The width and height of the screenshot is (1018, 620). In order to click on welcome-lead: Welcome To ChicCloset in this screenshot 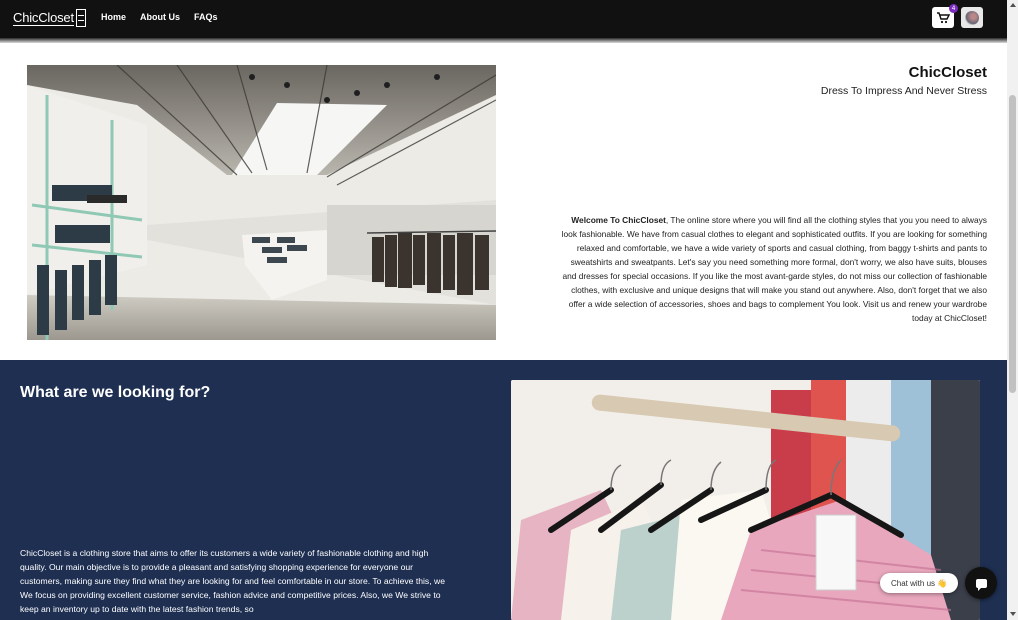, I will do `click(618, 220)`.